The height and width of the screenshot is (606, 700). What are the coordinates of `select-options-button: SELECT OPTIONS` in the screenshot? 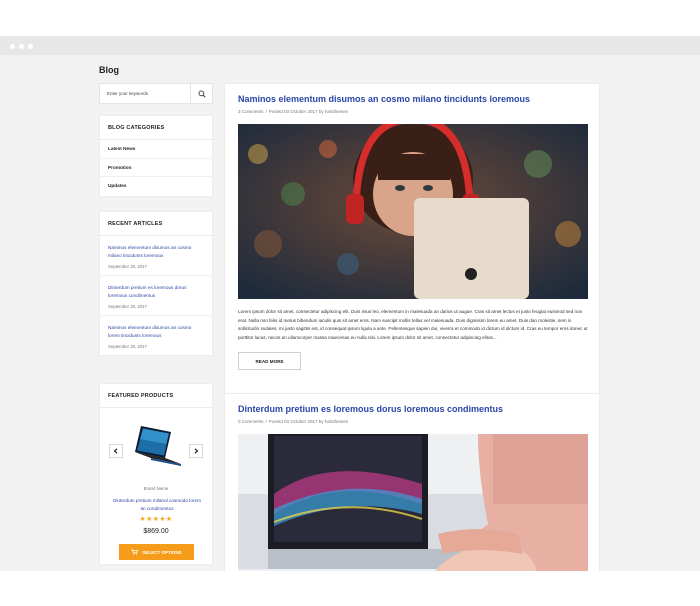 It's located at (156, 552).